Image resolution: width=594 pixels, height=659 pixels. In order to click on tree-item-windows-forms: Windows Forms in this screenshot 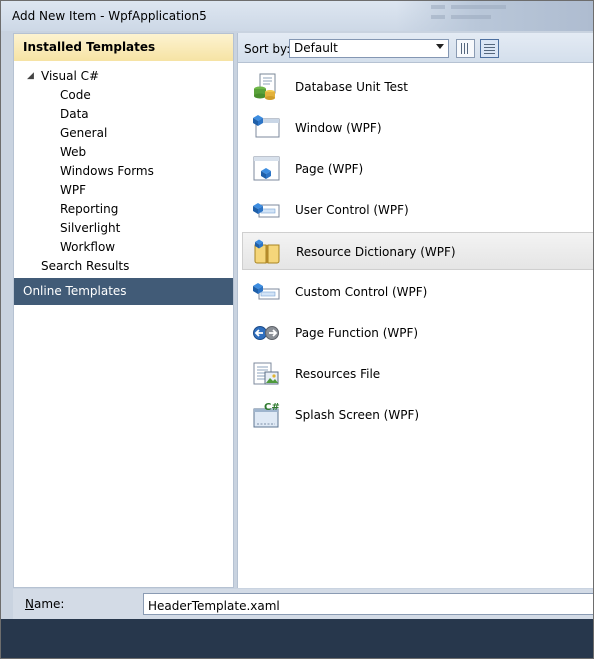, I will do `click(107, 171)`.